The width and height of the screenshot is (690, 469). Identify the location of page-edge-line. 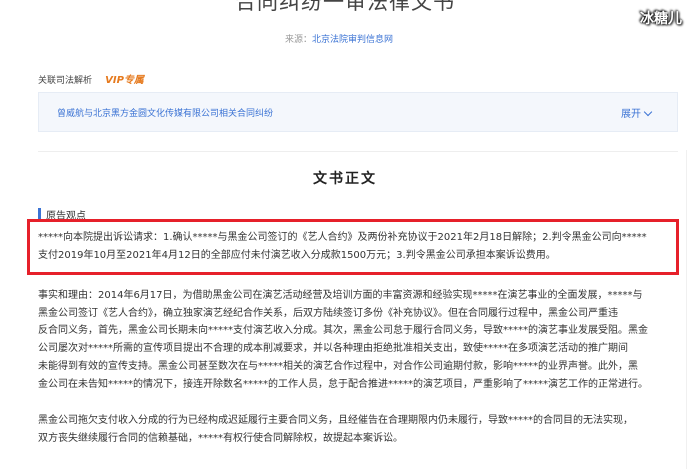
(686, 309).